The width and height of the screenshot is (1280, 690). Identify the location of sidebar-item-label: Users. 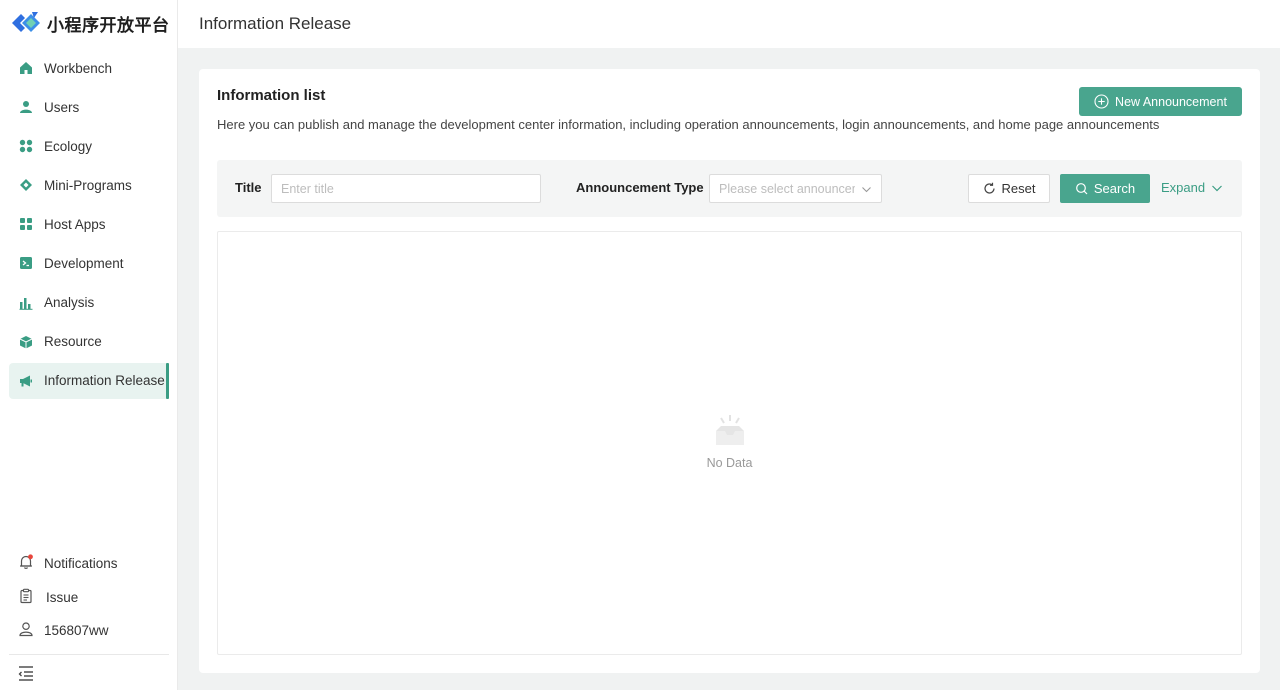
(62, 107).